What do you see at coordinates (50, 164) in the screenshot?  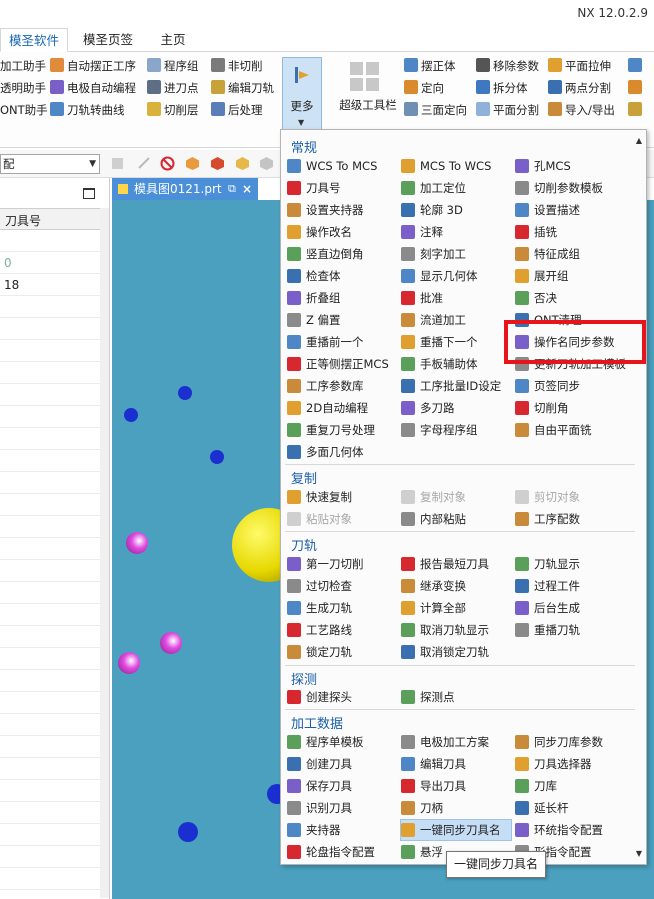 I see `type-filter-select: 配 ▼` at bounding box center [50, 164].